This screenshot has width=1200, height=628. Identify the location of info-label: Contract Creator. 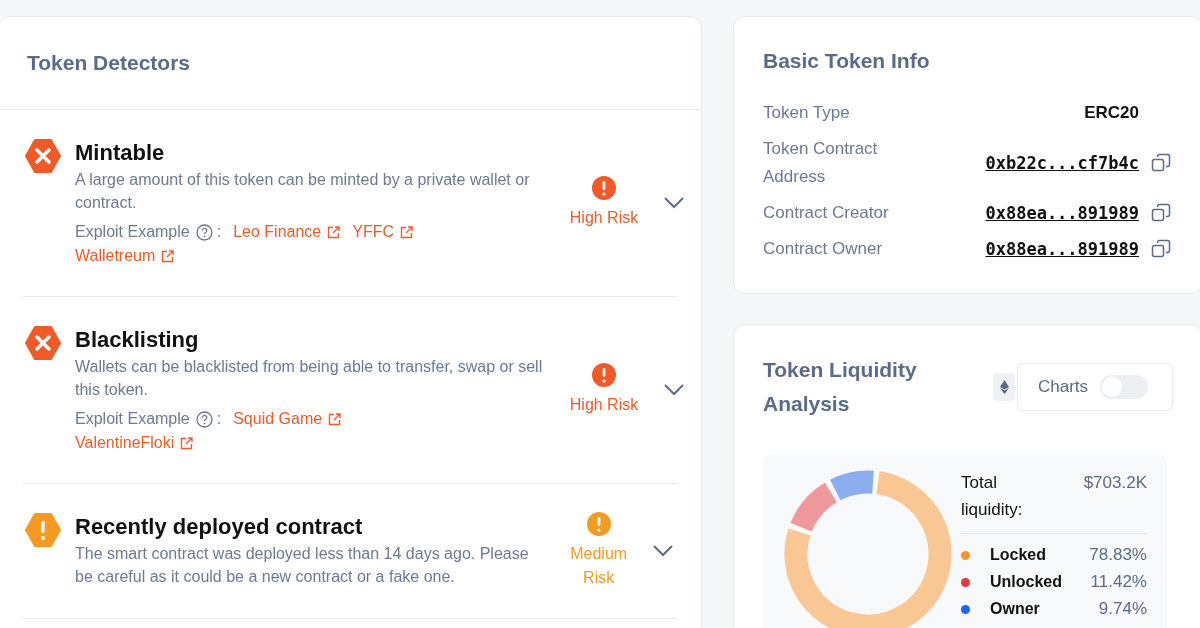
(826, 212).